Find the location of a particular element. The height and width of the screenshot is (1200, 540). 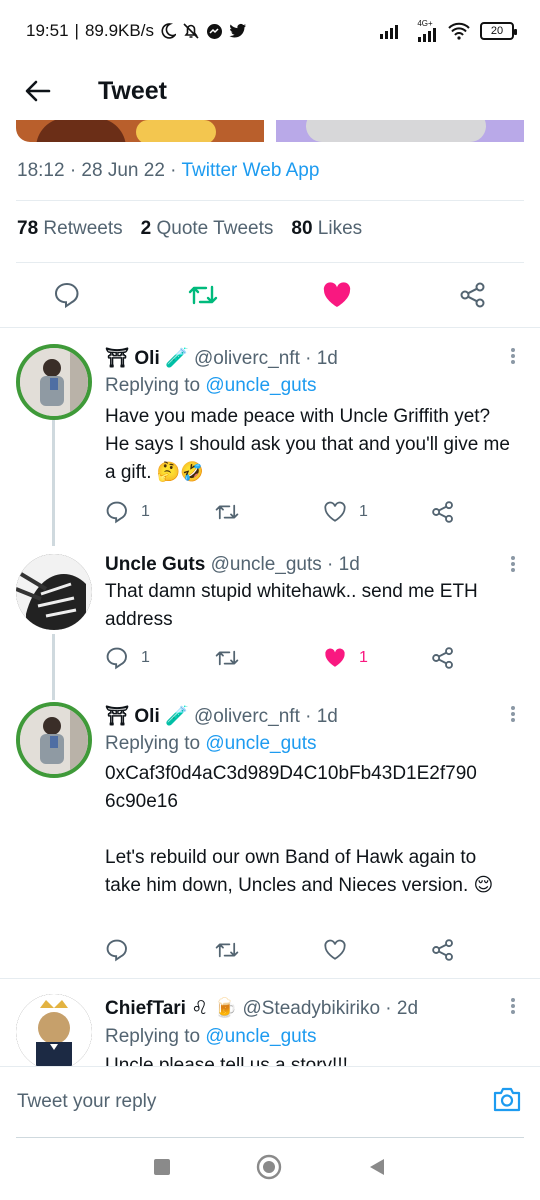

more-options-icon is located at coordinates (513, 1006).